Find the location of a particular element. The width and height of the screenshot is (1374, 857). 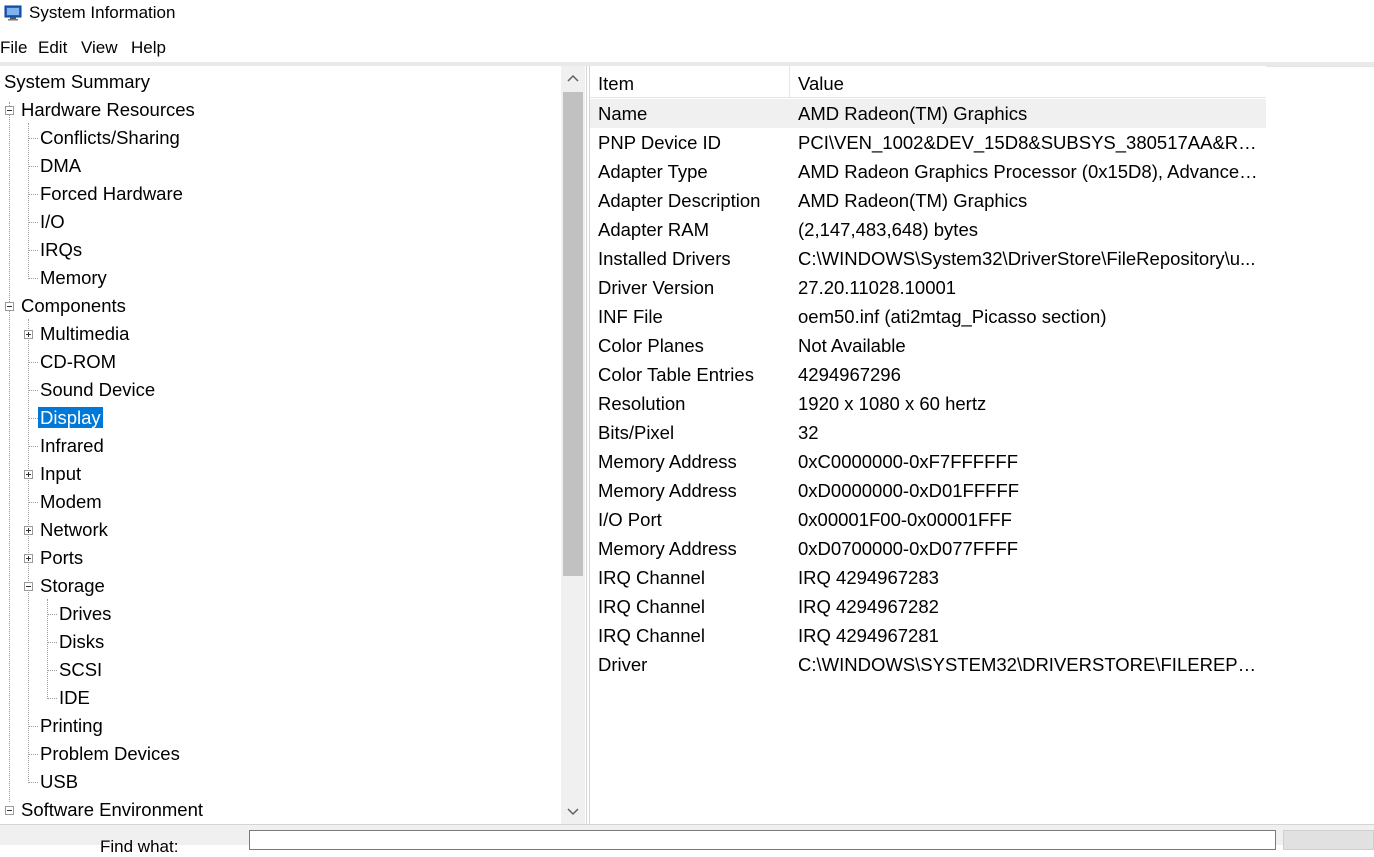

tree-item-drives: Drives is located at coordinates (85, 614).